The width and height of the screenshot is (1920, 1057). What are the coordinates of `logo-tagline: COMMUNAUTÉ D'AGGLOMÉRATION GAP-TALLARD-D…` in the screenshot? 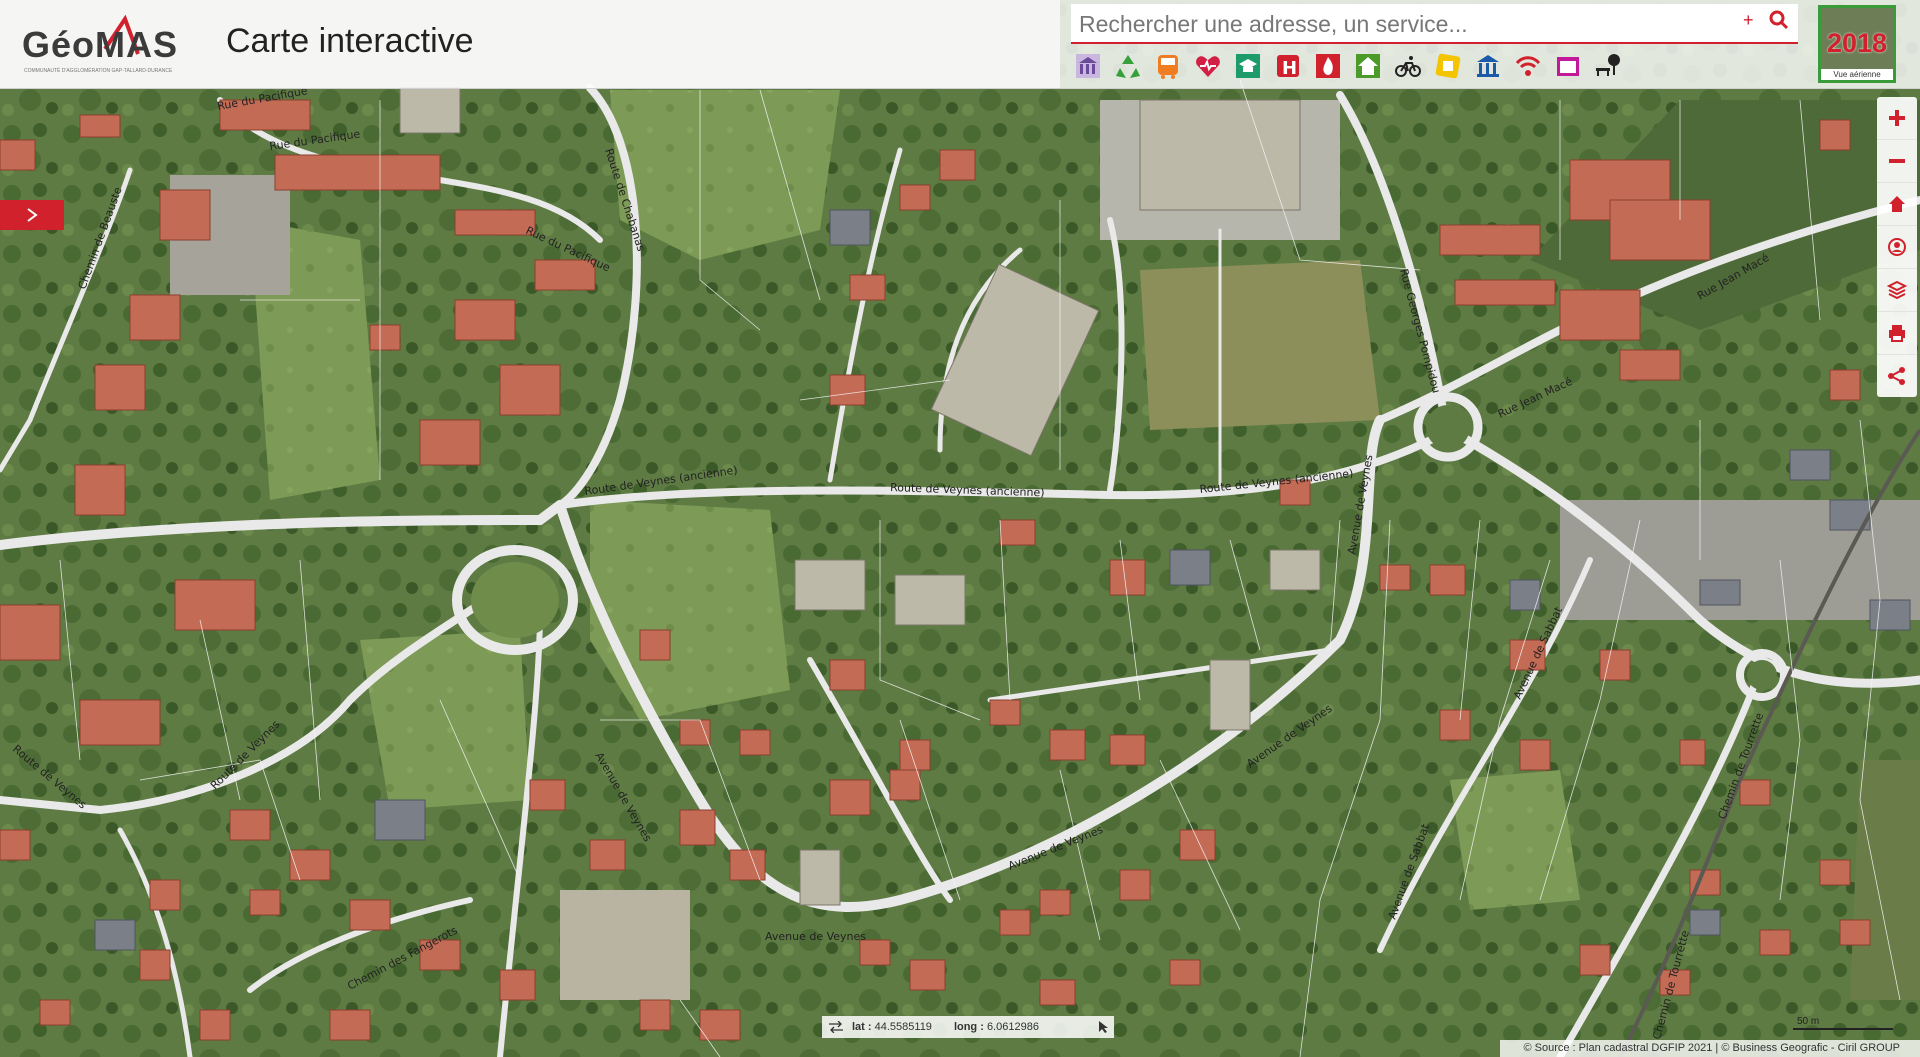 It's located at (98, 71).